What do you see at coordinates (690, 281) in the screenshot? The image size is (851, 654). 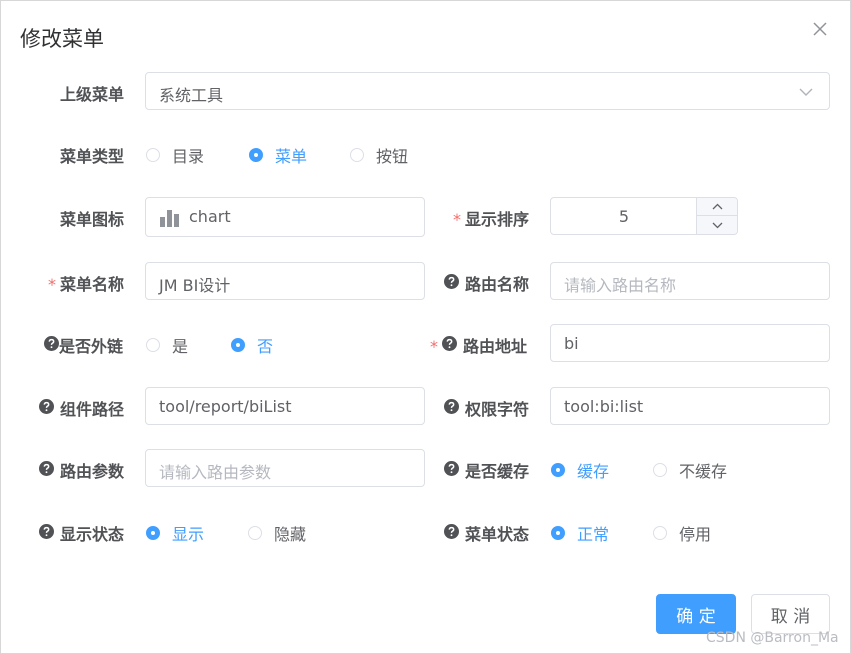 I see `route-name-input: 请输入路由名称` at bounding box center [690, 281].